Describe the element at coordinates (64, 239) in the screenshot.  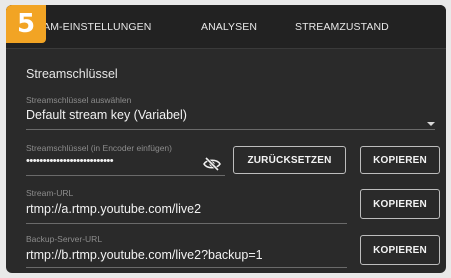
I see `backup-url-label: Backup-Server-URL` at that location.